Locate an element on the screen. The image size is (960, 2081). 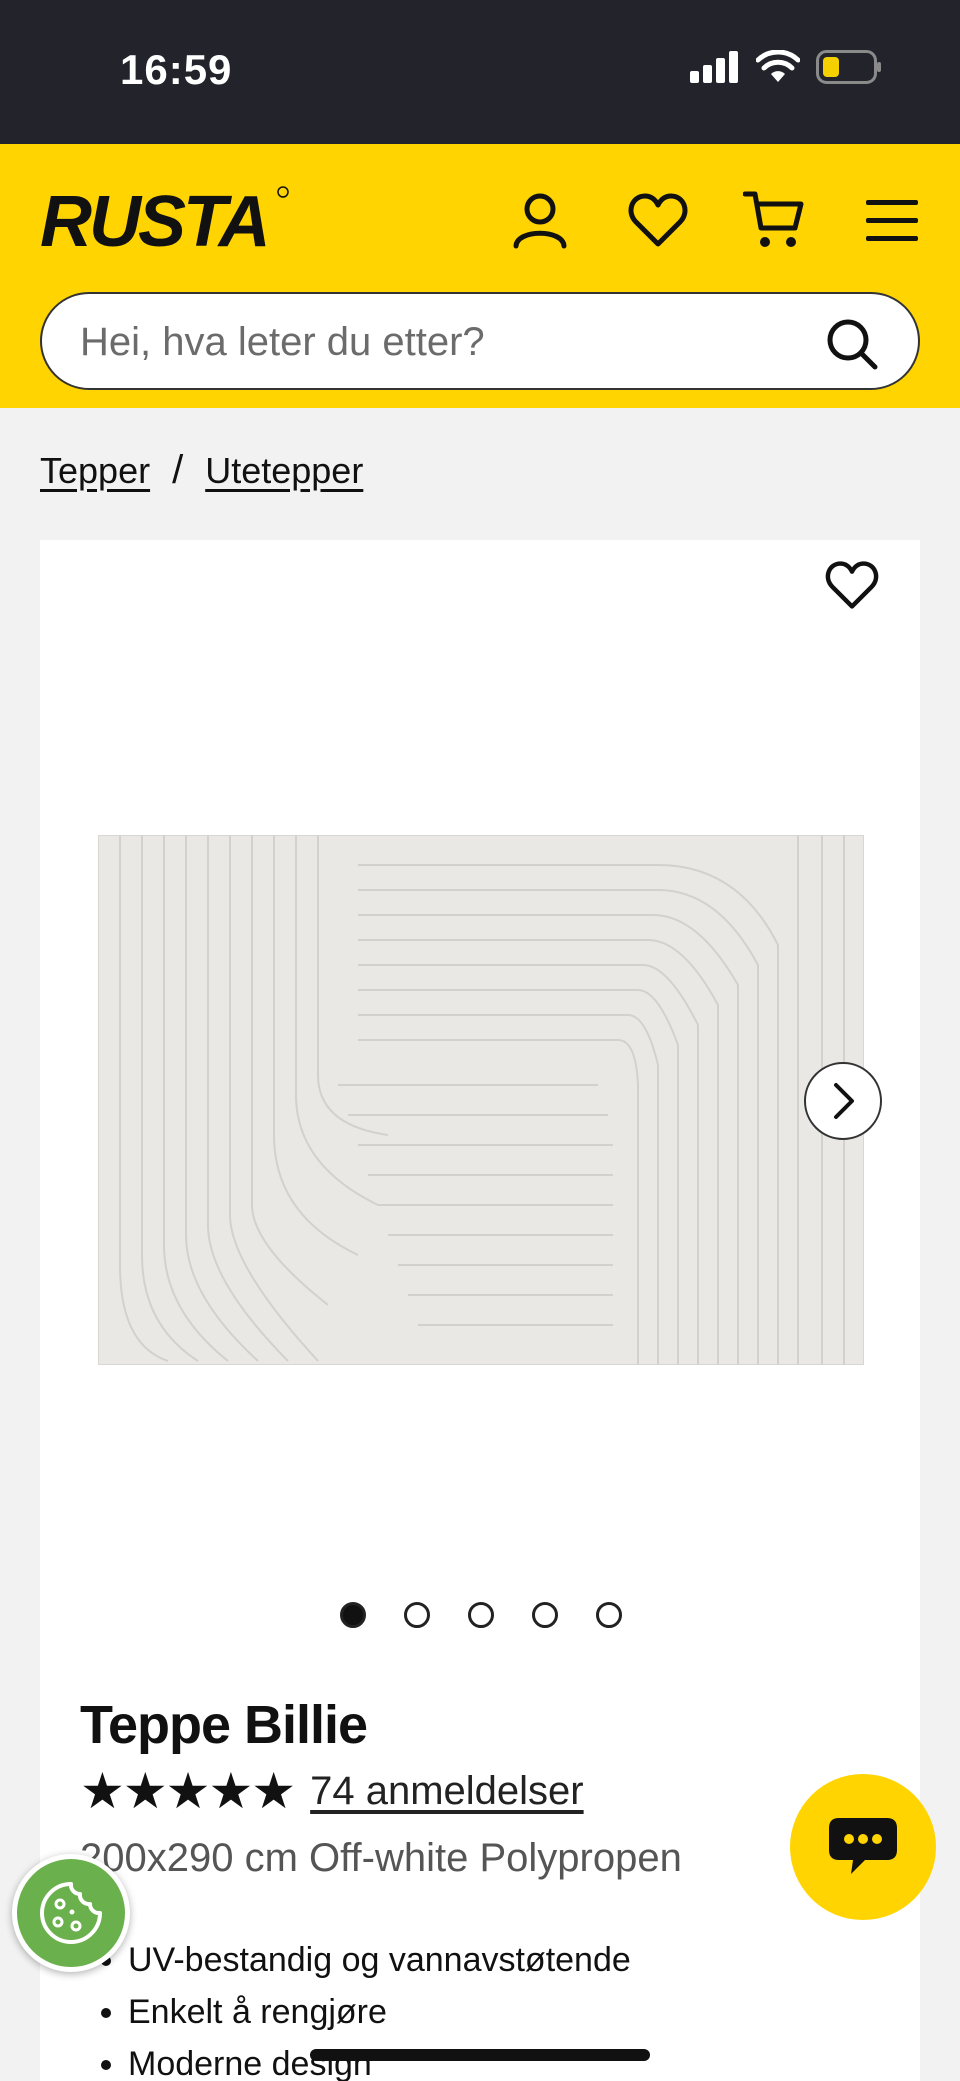
menu-icon is located at coordinates (892, 220).